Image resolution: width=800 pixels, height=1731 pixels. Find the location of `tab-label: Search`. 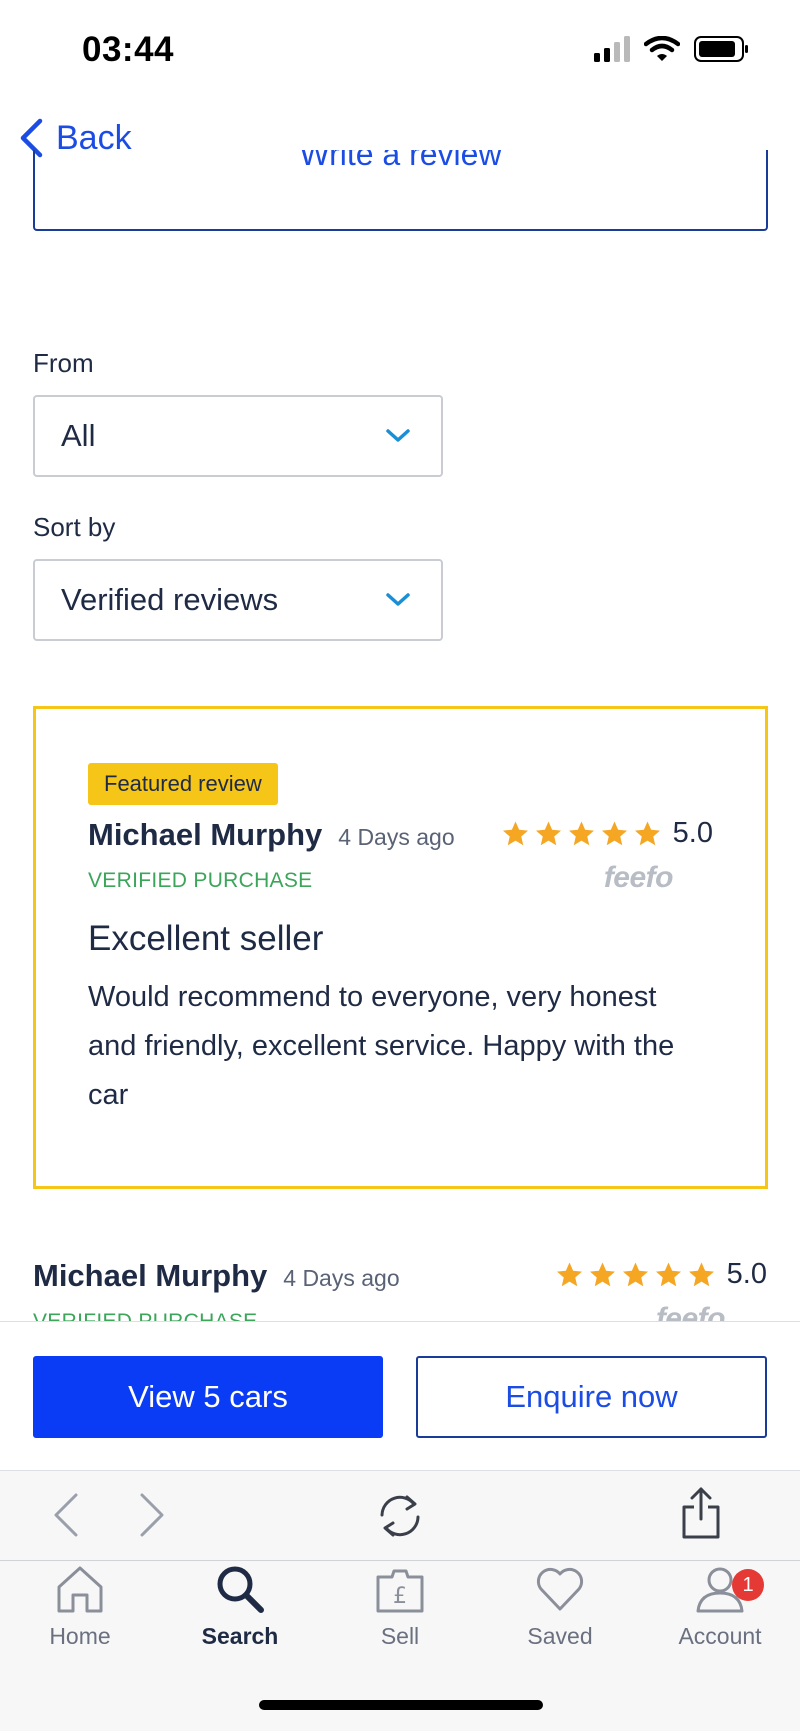

tab-label: Search is located at coordinates (240, 1636).